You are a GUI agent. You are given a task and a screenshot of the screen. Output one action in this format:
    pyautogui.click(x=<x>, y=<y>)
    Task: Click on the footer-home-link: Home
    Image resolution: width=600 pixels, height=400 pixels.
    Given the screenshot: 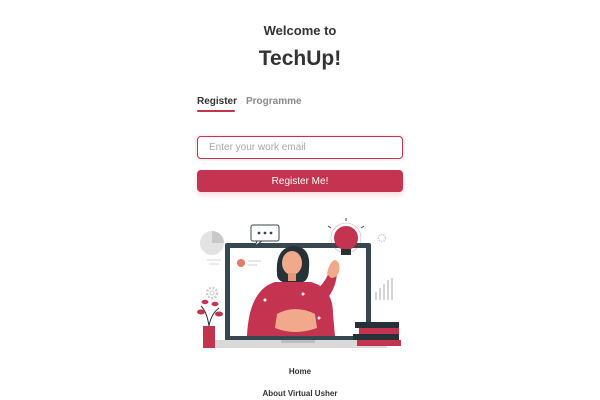 What is the action you would take?
    pyautogui.click(x=300, y=371)
    